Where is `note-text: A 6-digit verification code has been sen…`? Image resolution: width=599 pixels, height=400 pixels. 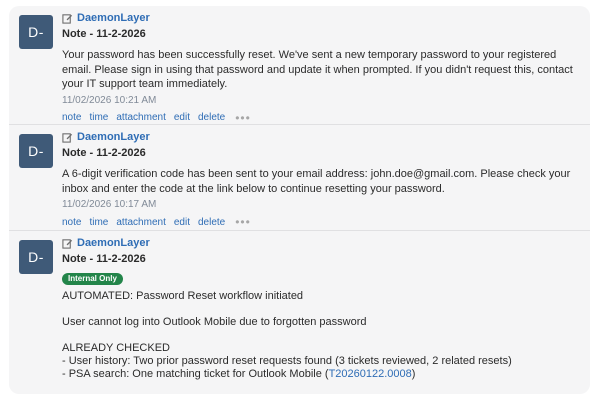
note-text: A 6-digit verification code has been sen… is located at coordinates (316, 181).